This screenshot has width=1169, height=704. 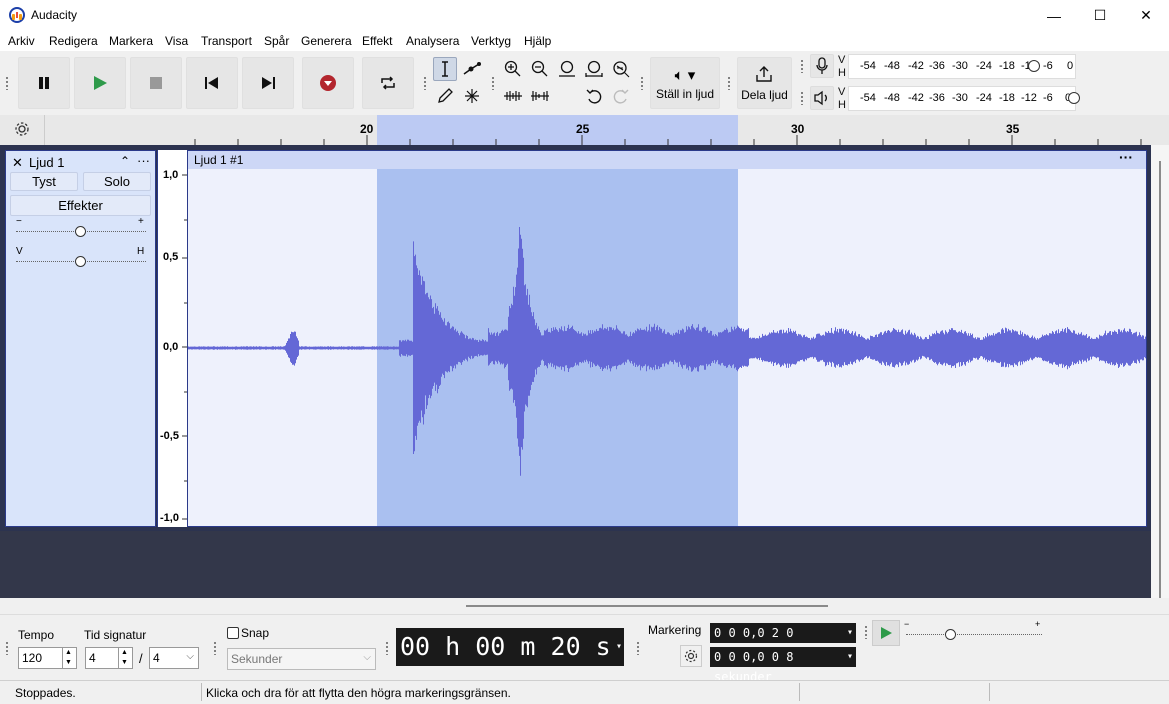 What do you see at coordinates (510, 647) in the screenshot?
I see `time-display: 00 h 00 m 20 s ▾` at bounding box center [510, 647].